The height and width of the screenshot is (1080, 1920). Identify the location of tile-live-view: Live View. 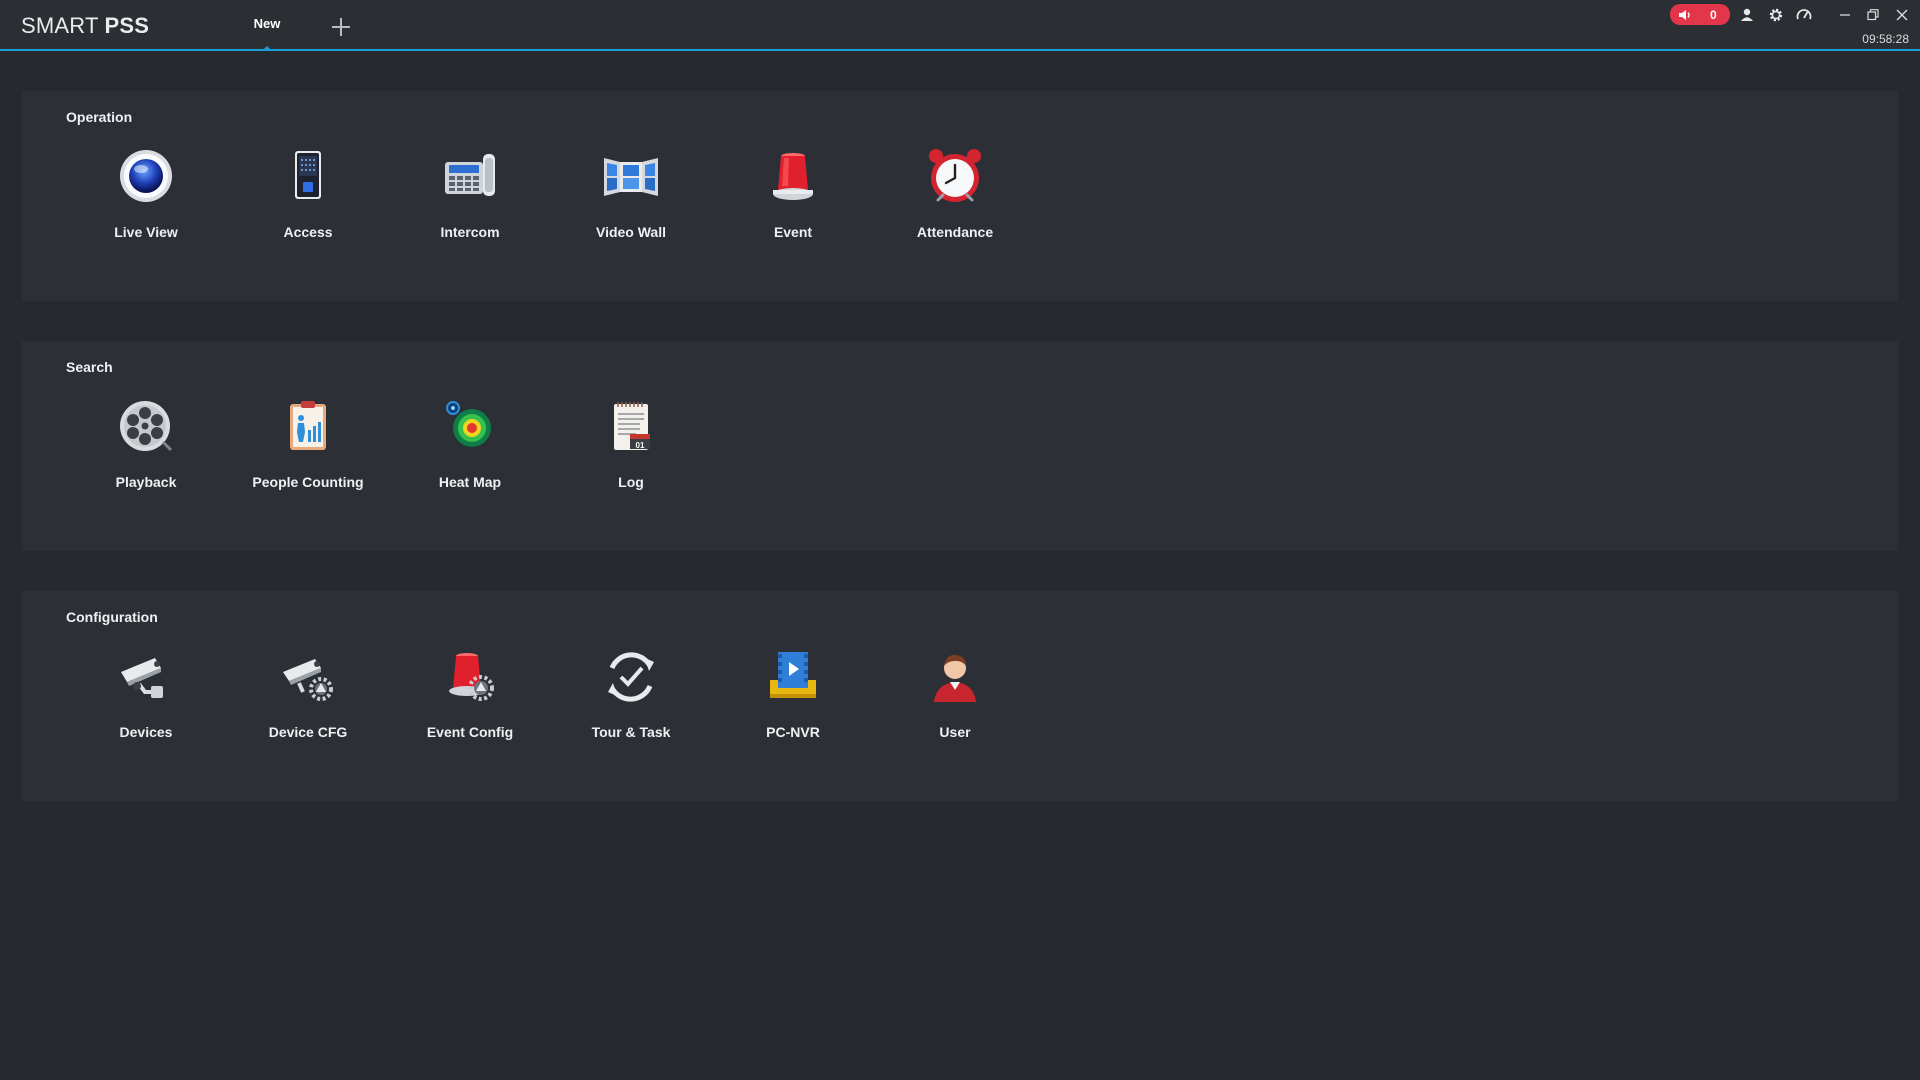
(146, 201).